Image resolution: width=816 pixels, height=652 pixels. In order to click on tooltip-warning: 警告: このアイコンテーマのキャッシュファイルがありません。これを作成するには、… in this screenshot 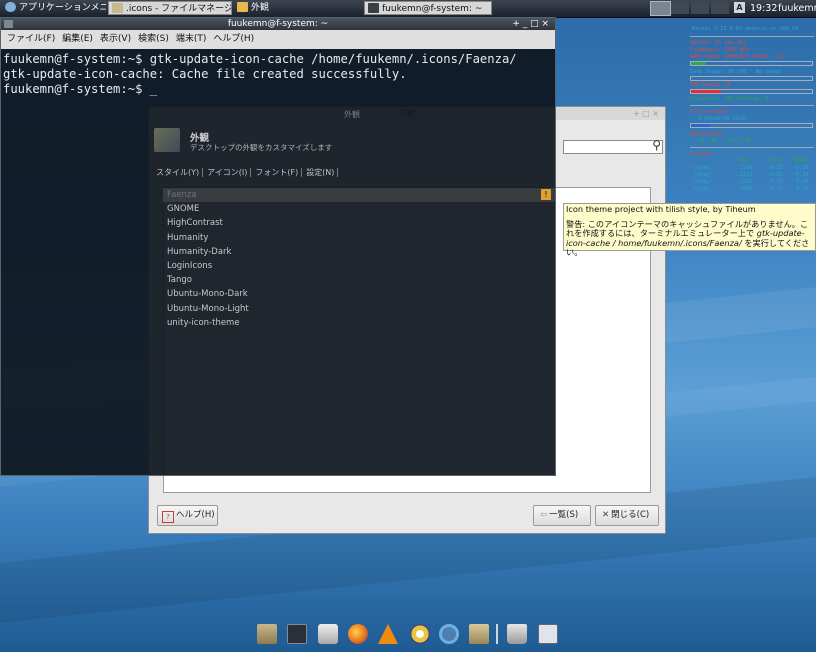, I will do `click(688, 238)`.